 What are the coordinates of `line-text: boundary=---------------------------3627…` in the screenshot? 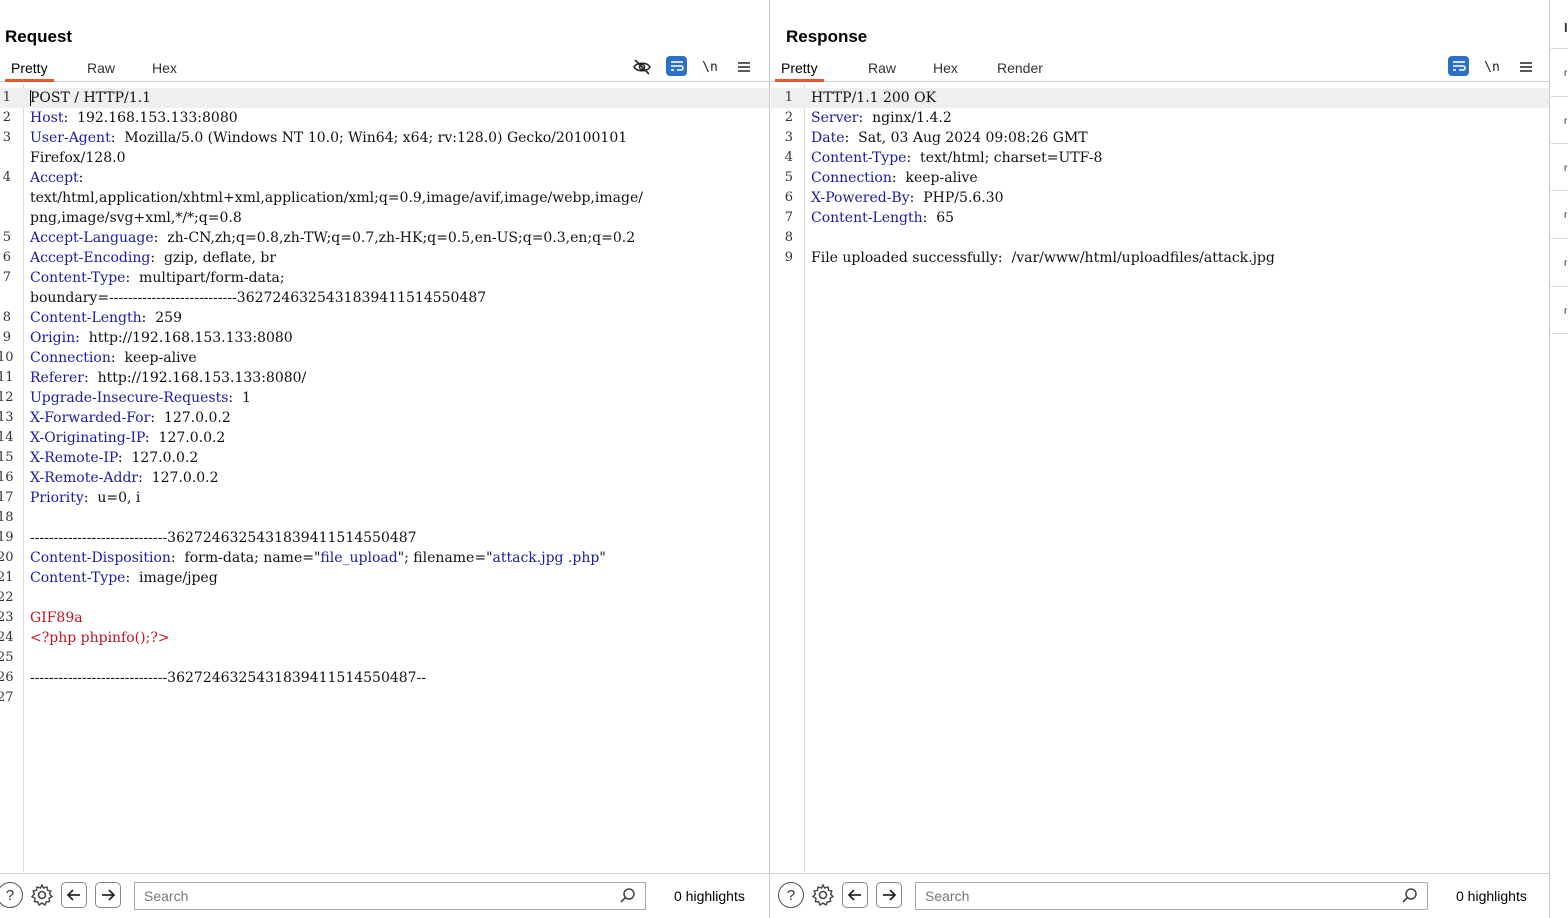 It's located at (258, 298).